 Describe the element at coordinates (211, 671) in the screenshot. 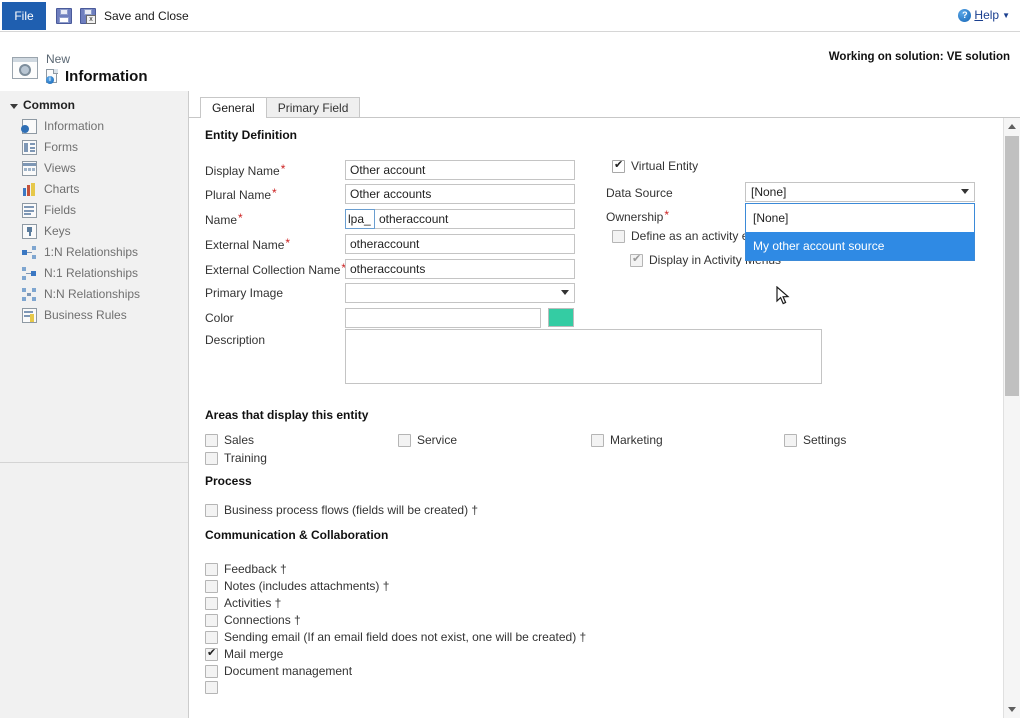

I see `document-management-checkbox` at that location.